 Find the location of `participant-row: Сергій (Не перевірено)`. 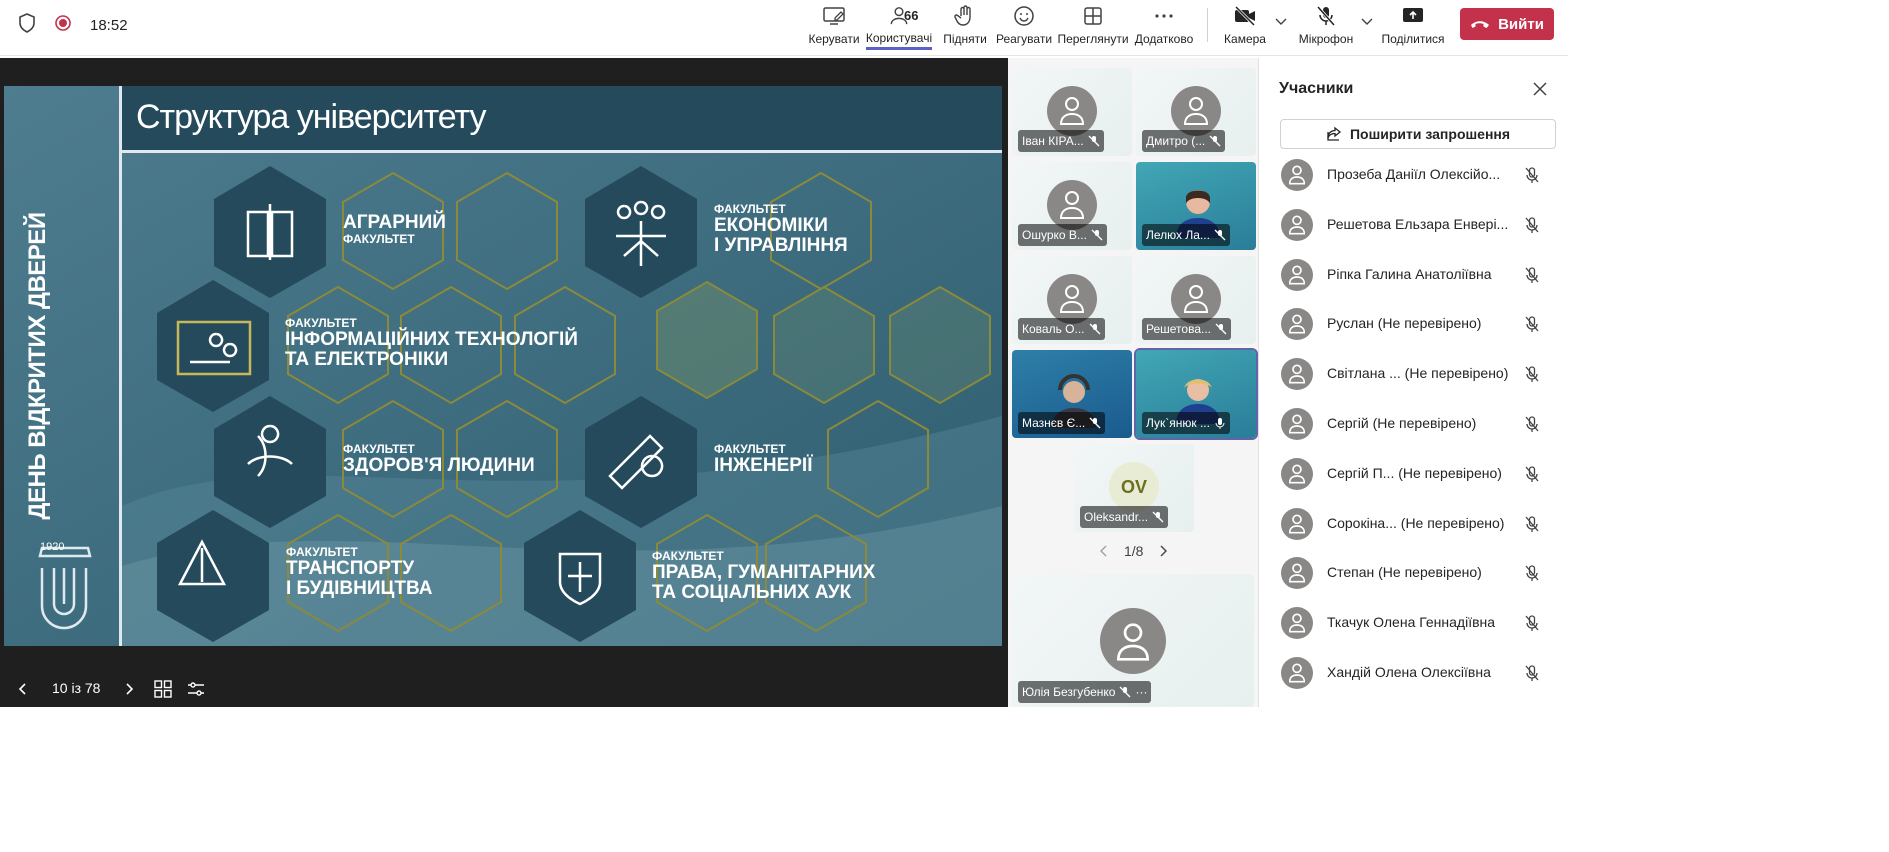

participant-row: Сергій (Не перевірено) is located at coordinates (1414, 424).